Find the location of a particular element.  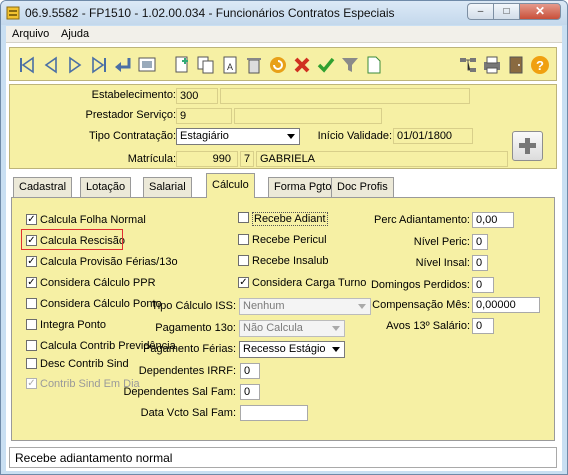

undo-icon is located at coordinates (278, 65).